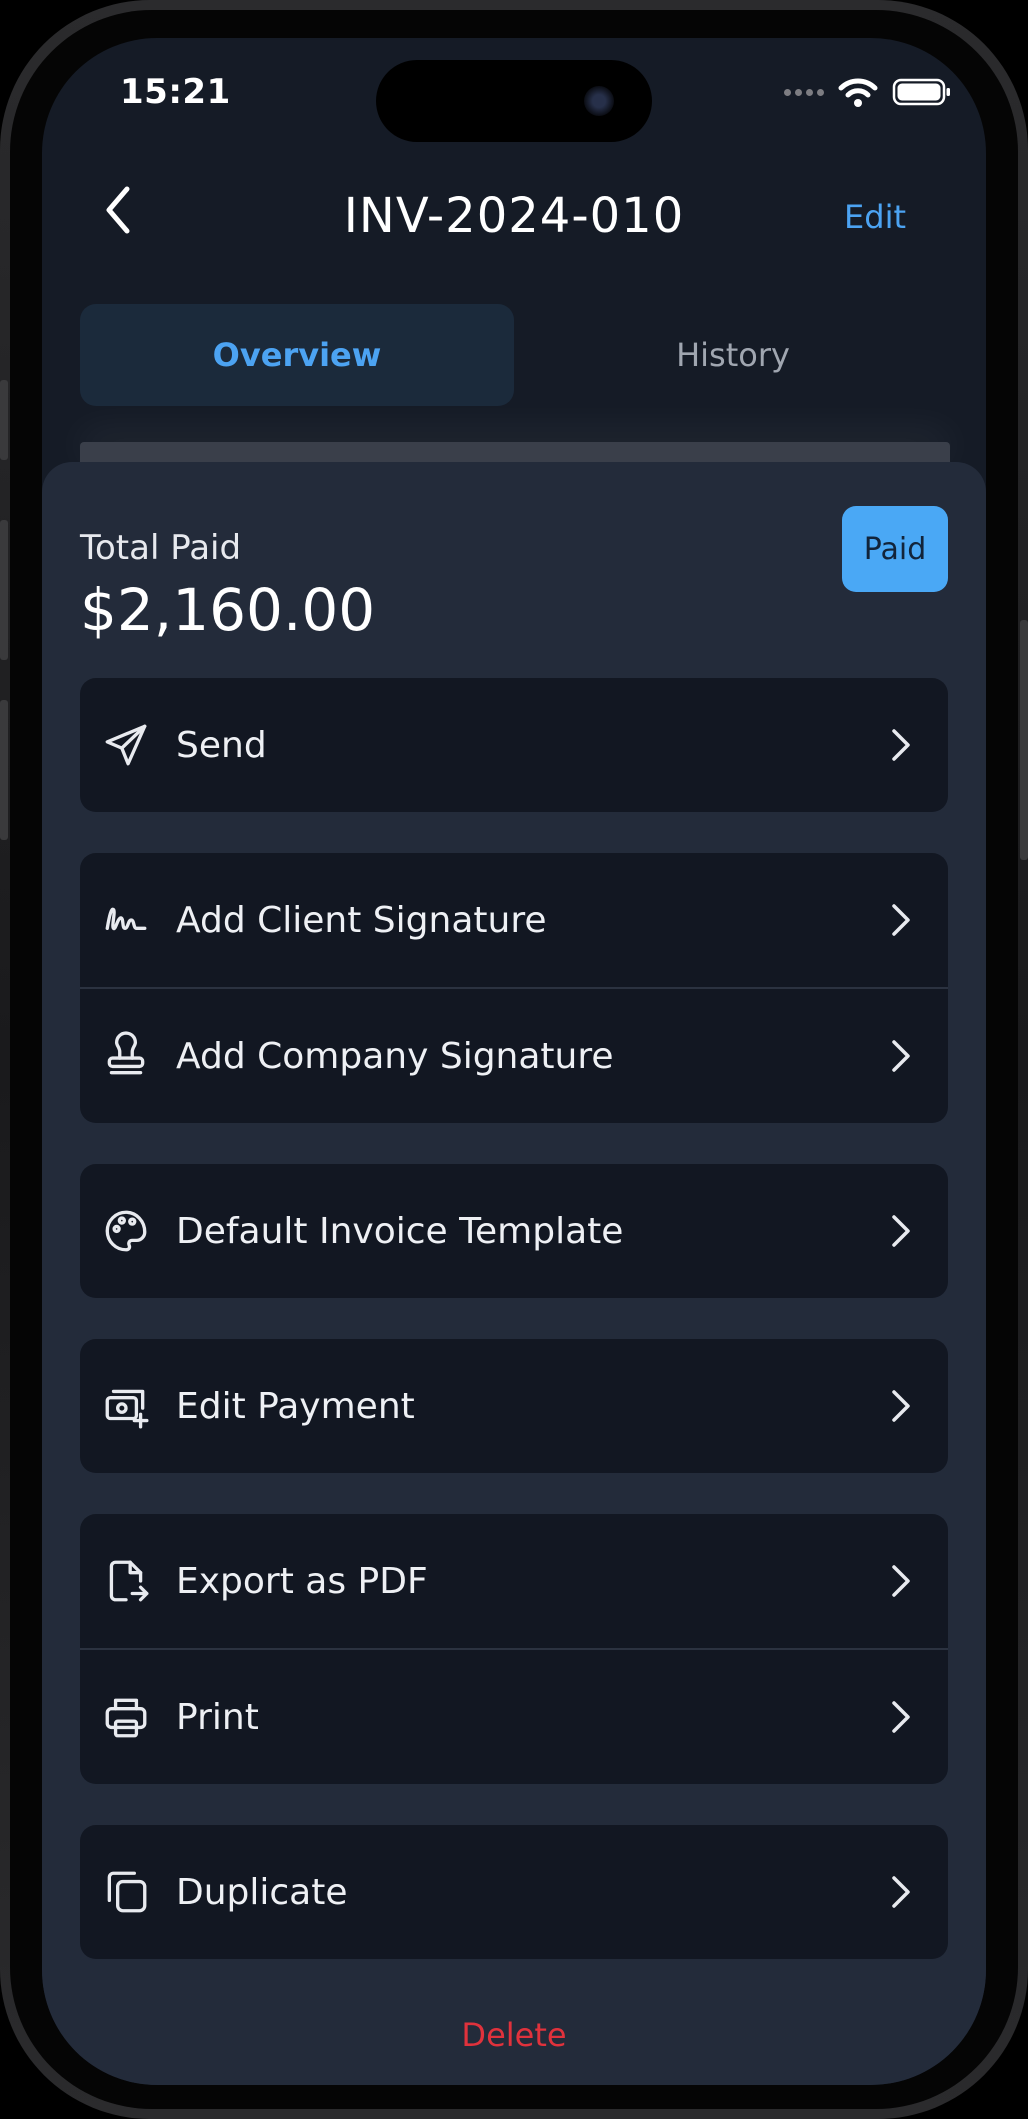 This screenshot has height=2119, width=1028. Describe the element at coordinates (228, 610) in the screenshot. I see `total-paid-amount: $2,160.00` at that location.